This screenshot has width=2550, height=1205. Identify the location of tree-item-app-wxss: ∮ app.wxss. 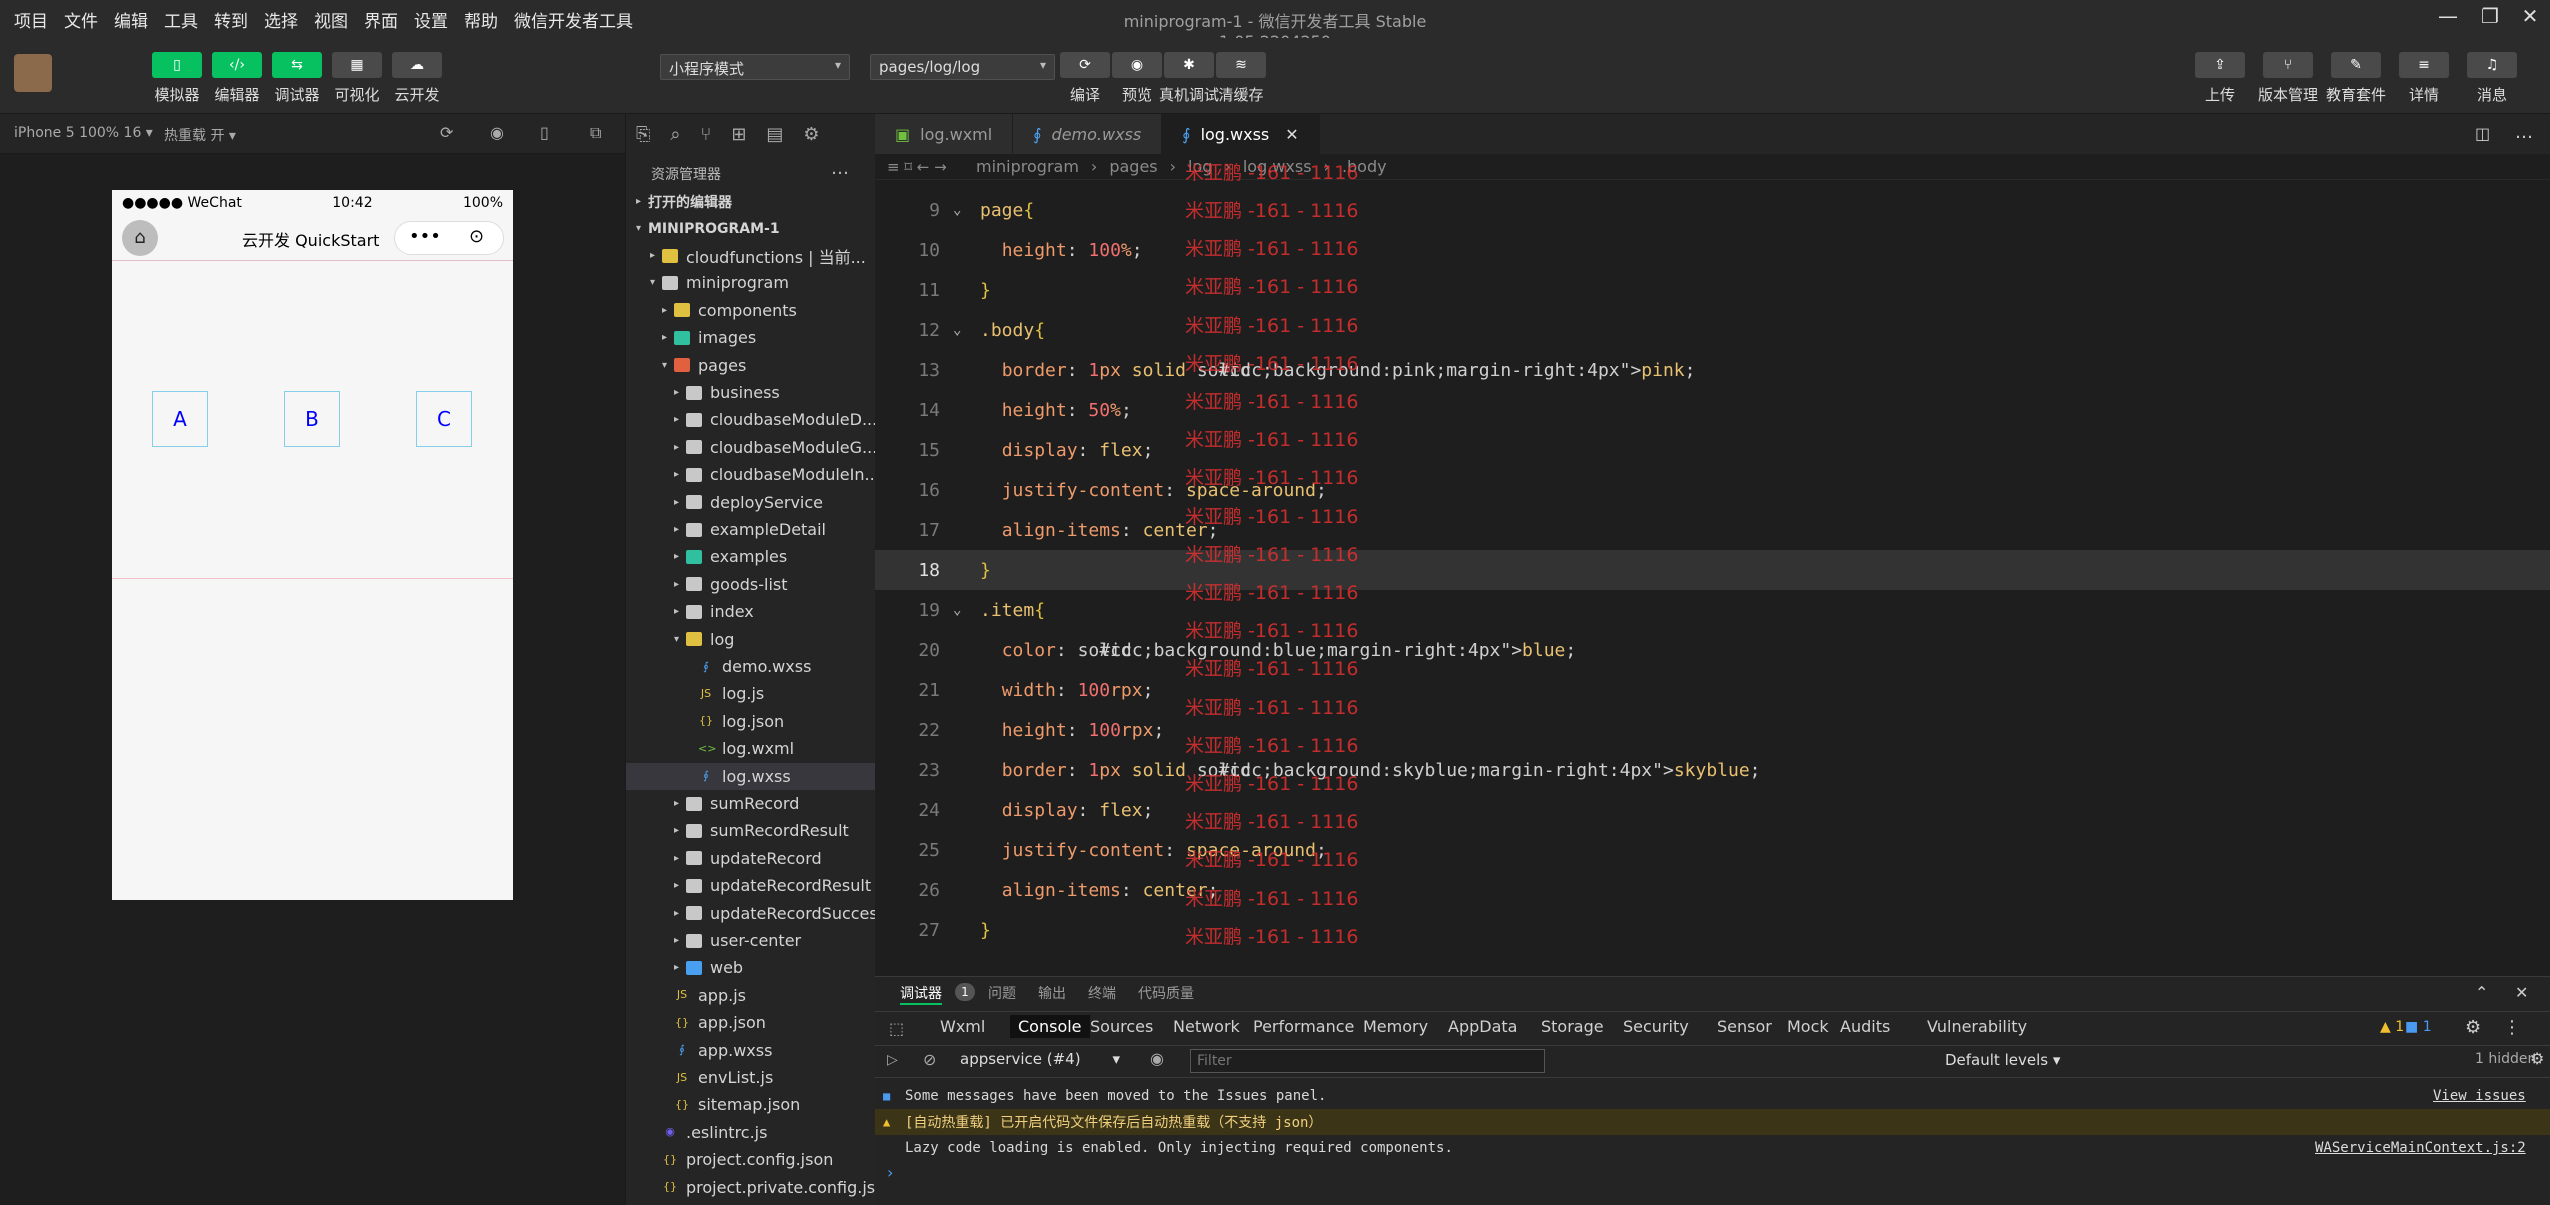
(717, 1050).